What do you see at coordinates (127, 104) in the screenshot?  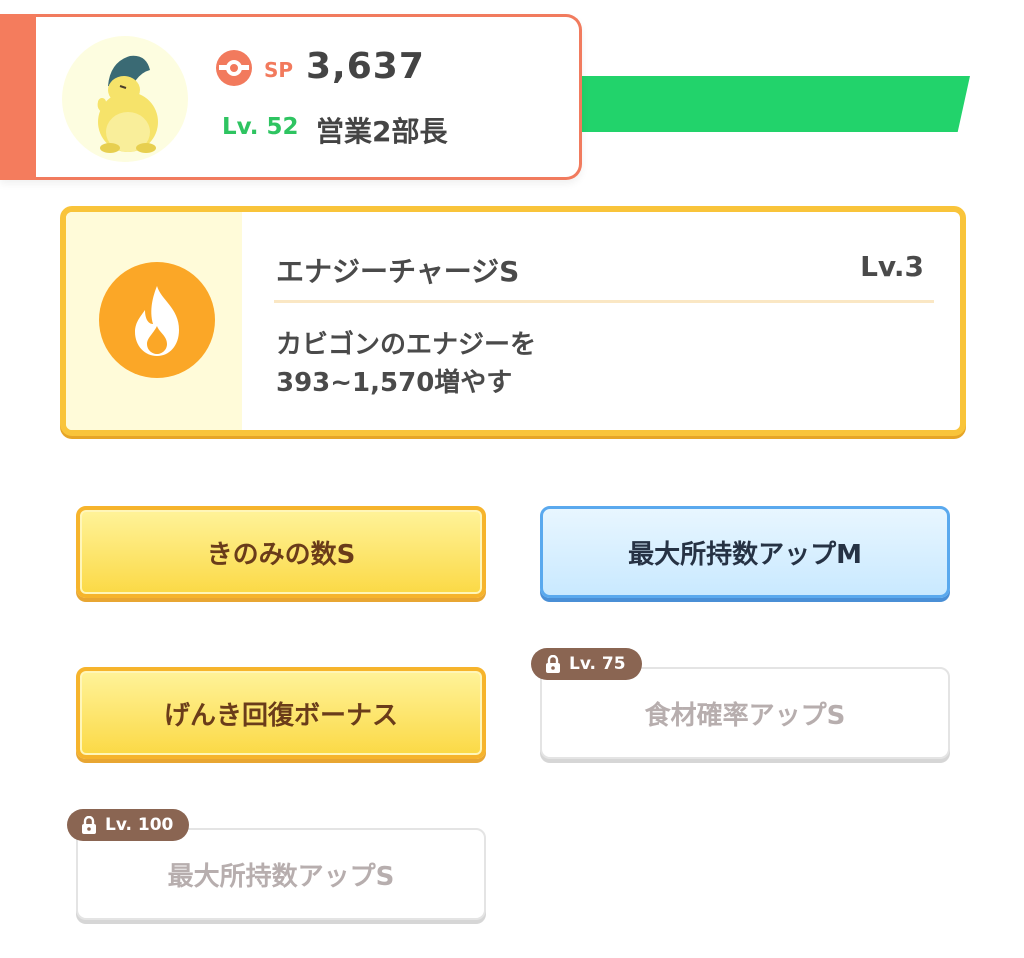 I see `pokemon-avatar-illustration` at bounding box center [127, 104].